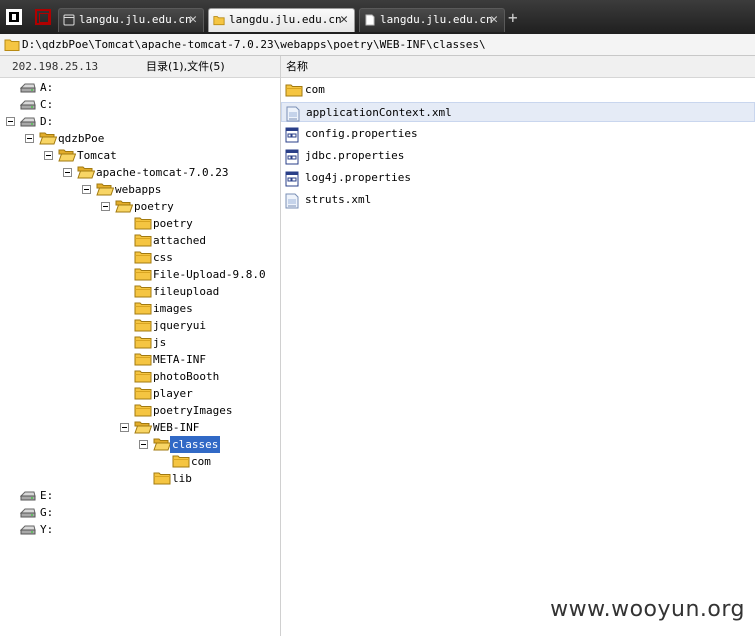 This screenshot has height=636, width=755. What do you see at coordinates (140, 257) in the screenshot?
I see `tree-item: css` at bounding box center [140, 257].